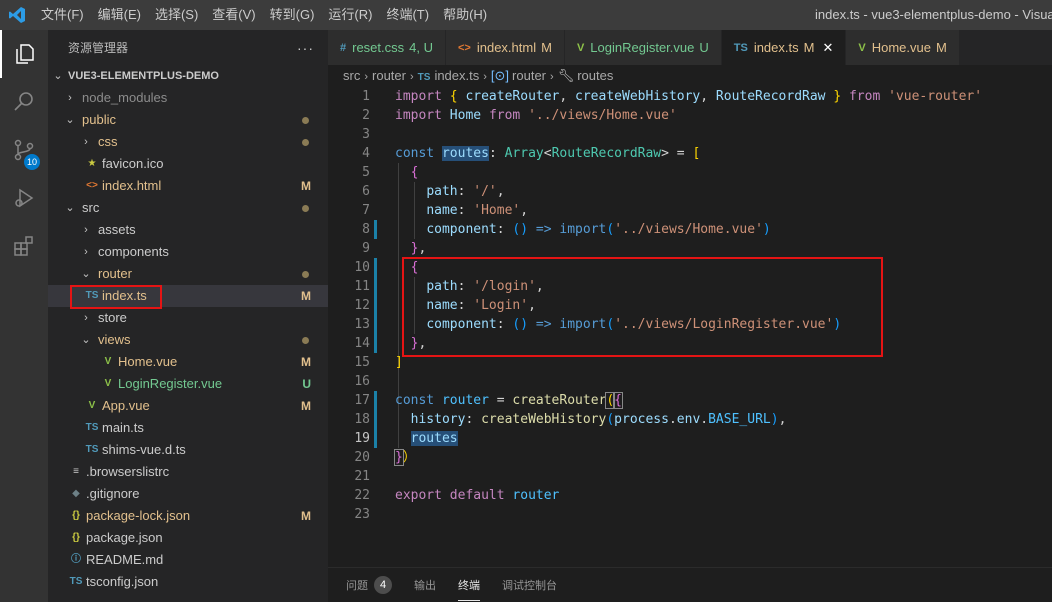  Describe the element at coordinates (362, 438) in the screenshot. I see `line-number: 19` at that location.